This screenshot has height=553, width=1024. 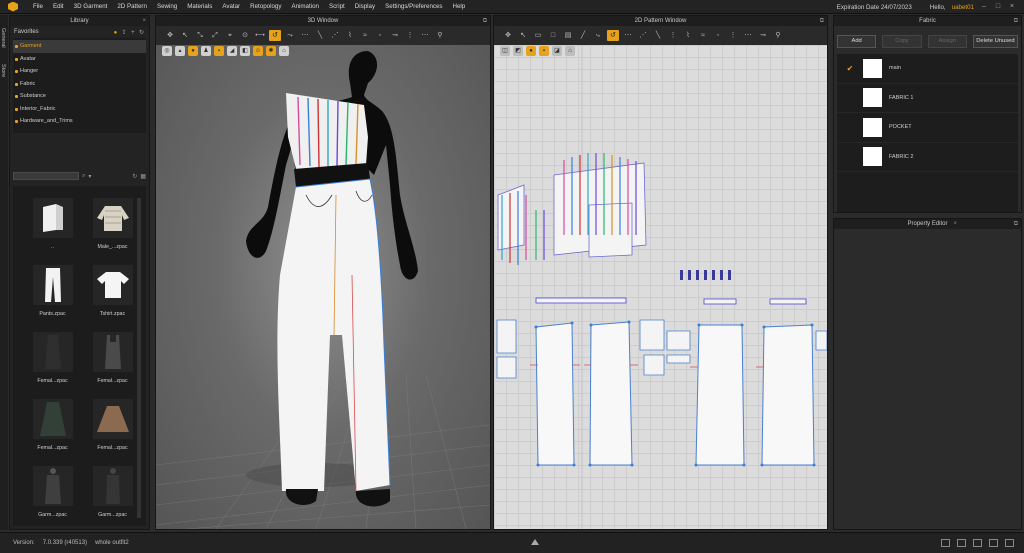 I want to click on light-icon: ✺, so click(x=271, y=51).